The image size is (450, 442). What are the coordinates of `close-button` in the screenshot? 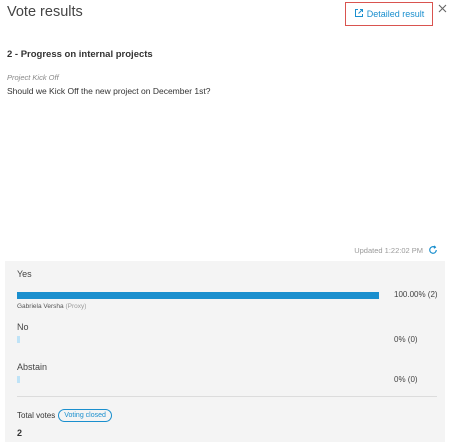 It's located at (442, 8).